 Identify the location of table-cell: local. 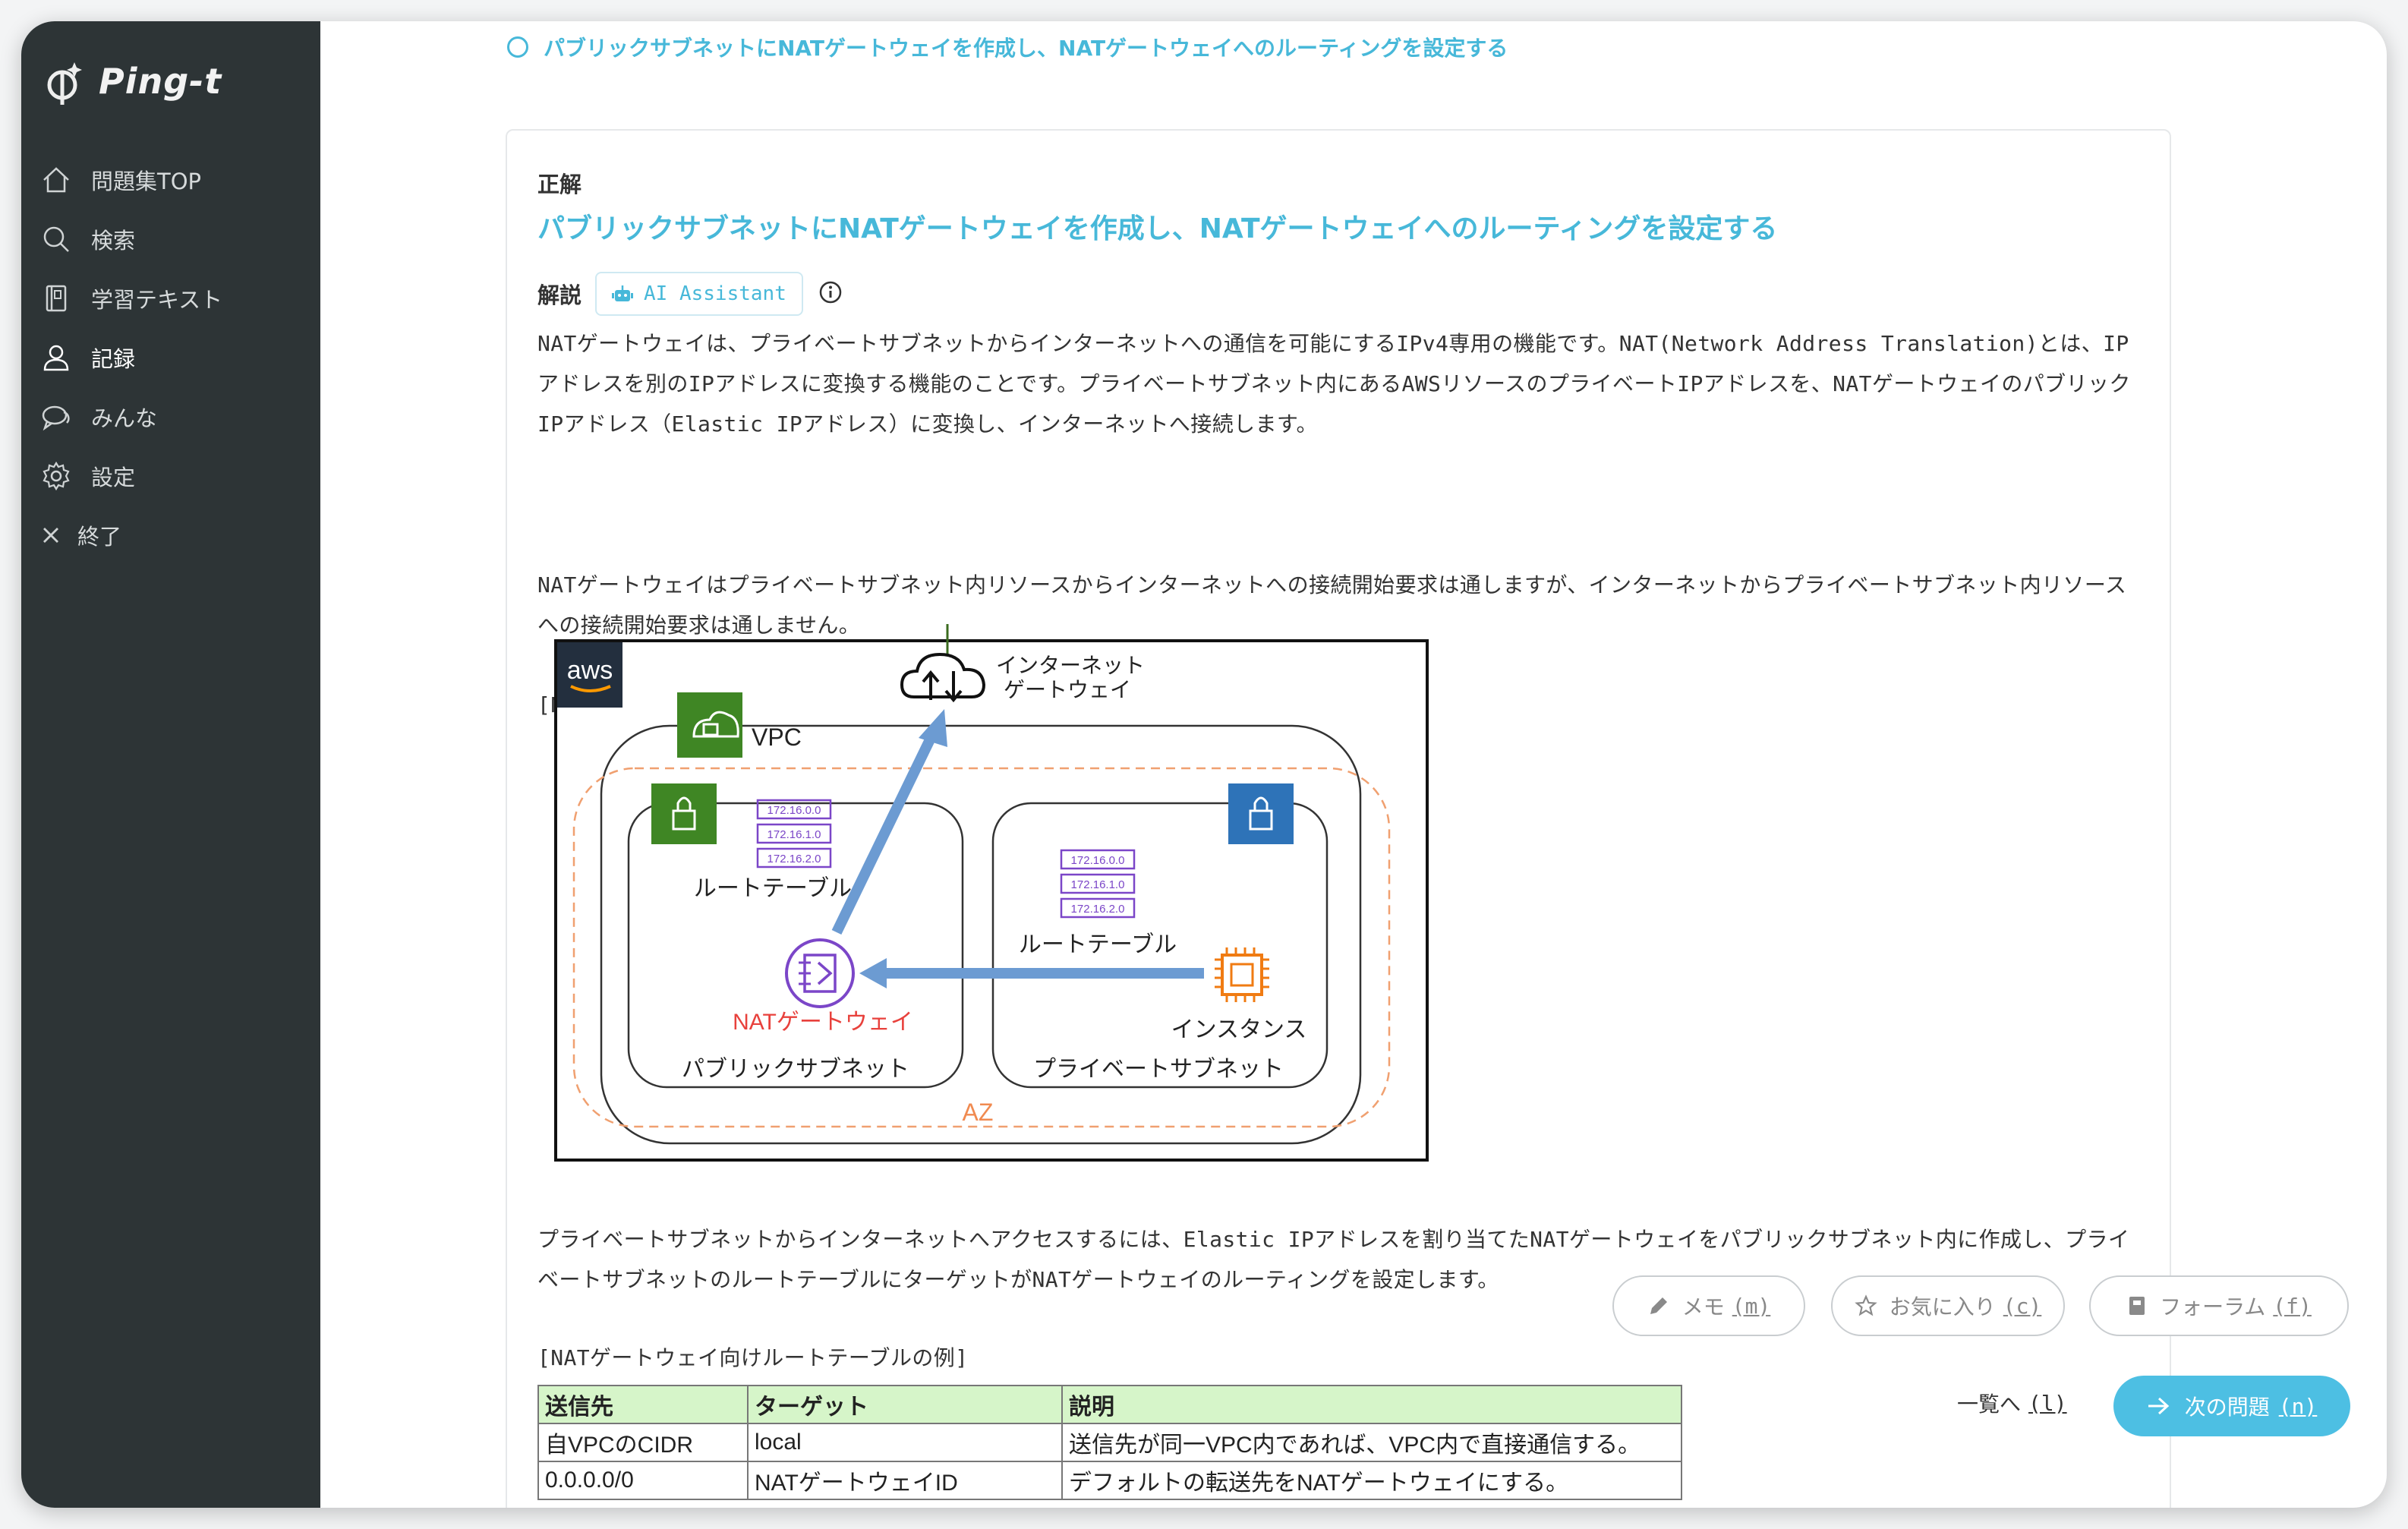
(905, 1442).